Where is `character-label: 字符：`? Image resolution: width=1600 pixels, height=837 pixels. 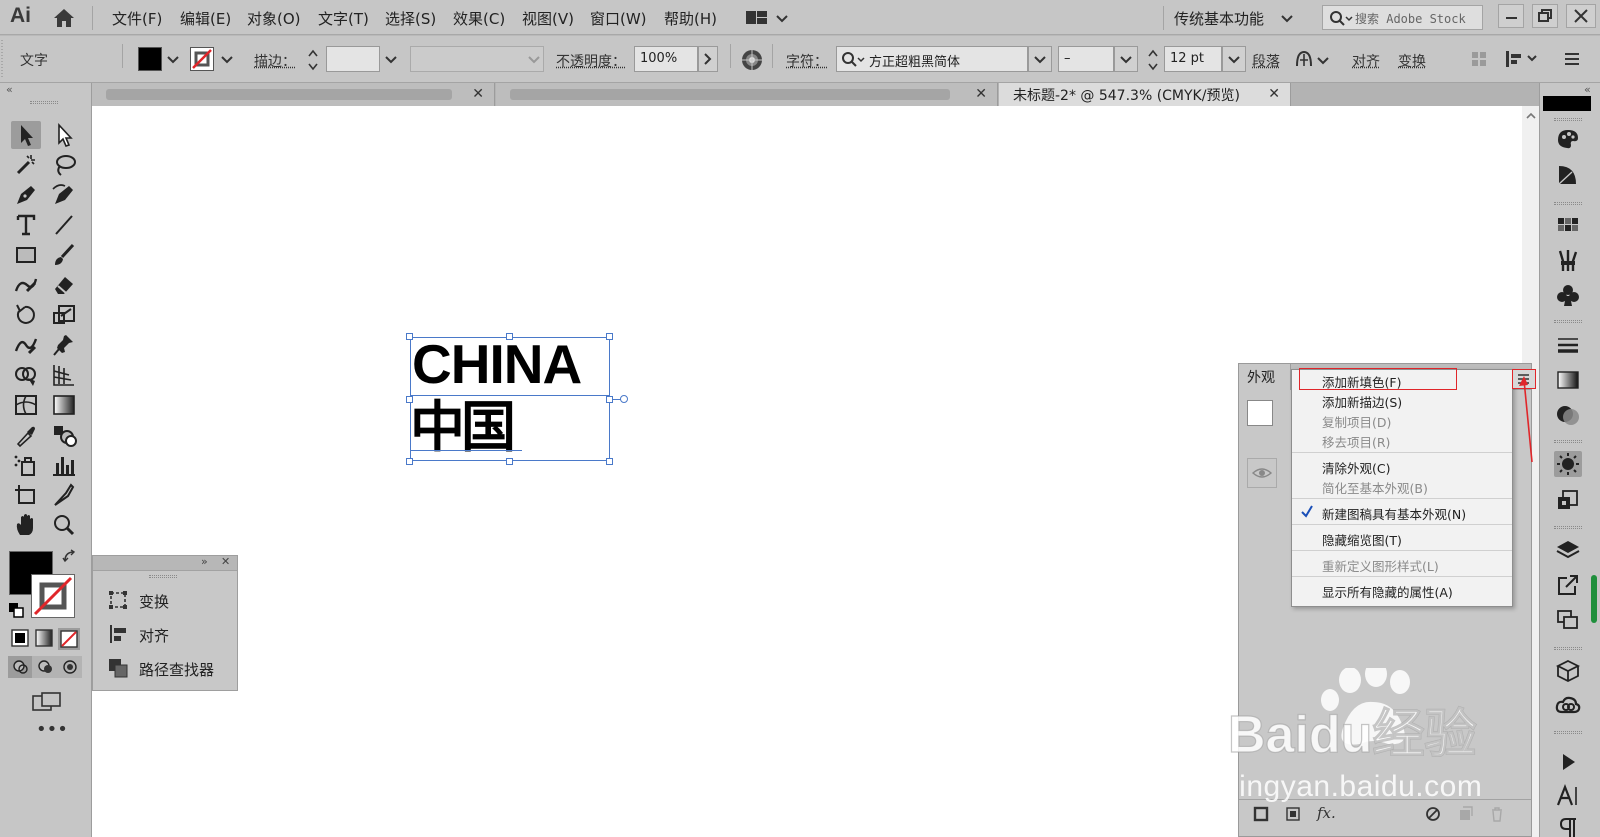
character-label: 字符： is located at coordinates (807, 61).